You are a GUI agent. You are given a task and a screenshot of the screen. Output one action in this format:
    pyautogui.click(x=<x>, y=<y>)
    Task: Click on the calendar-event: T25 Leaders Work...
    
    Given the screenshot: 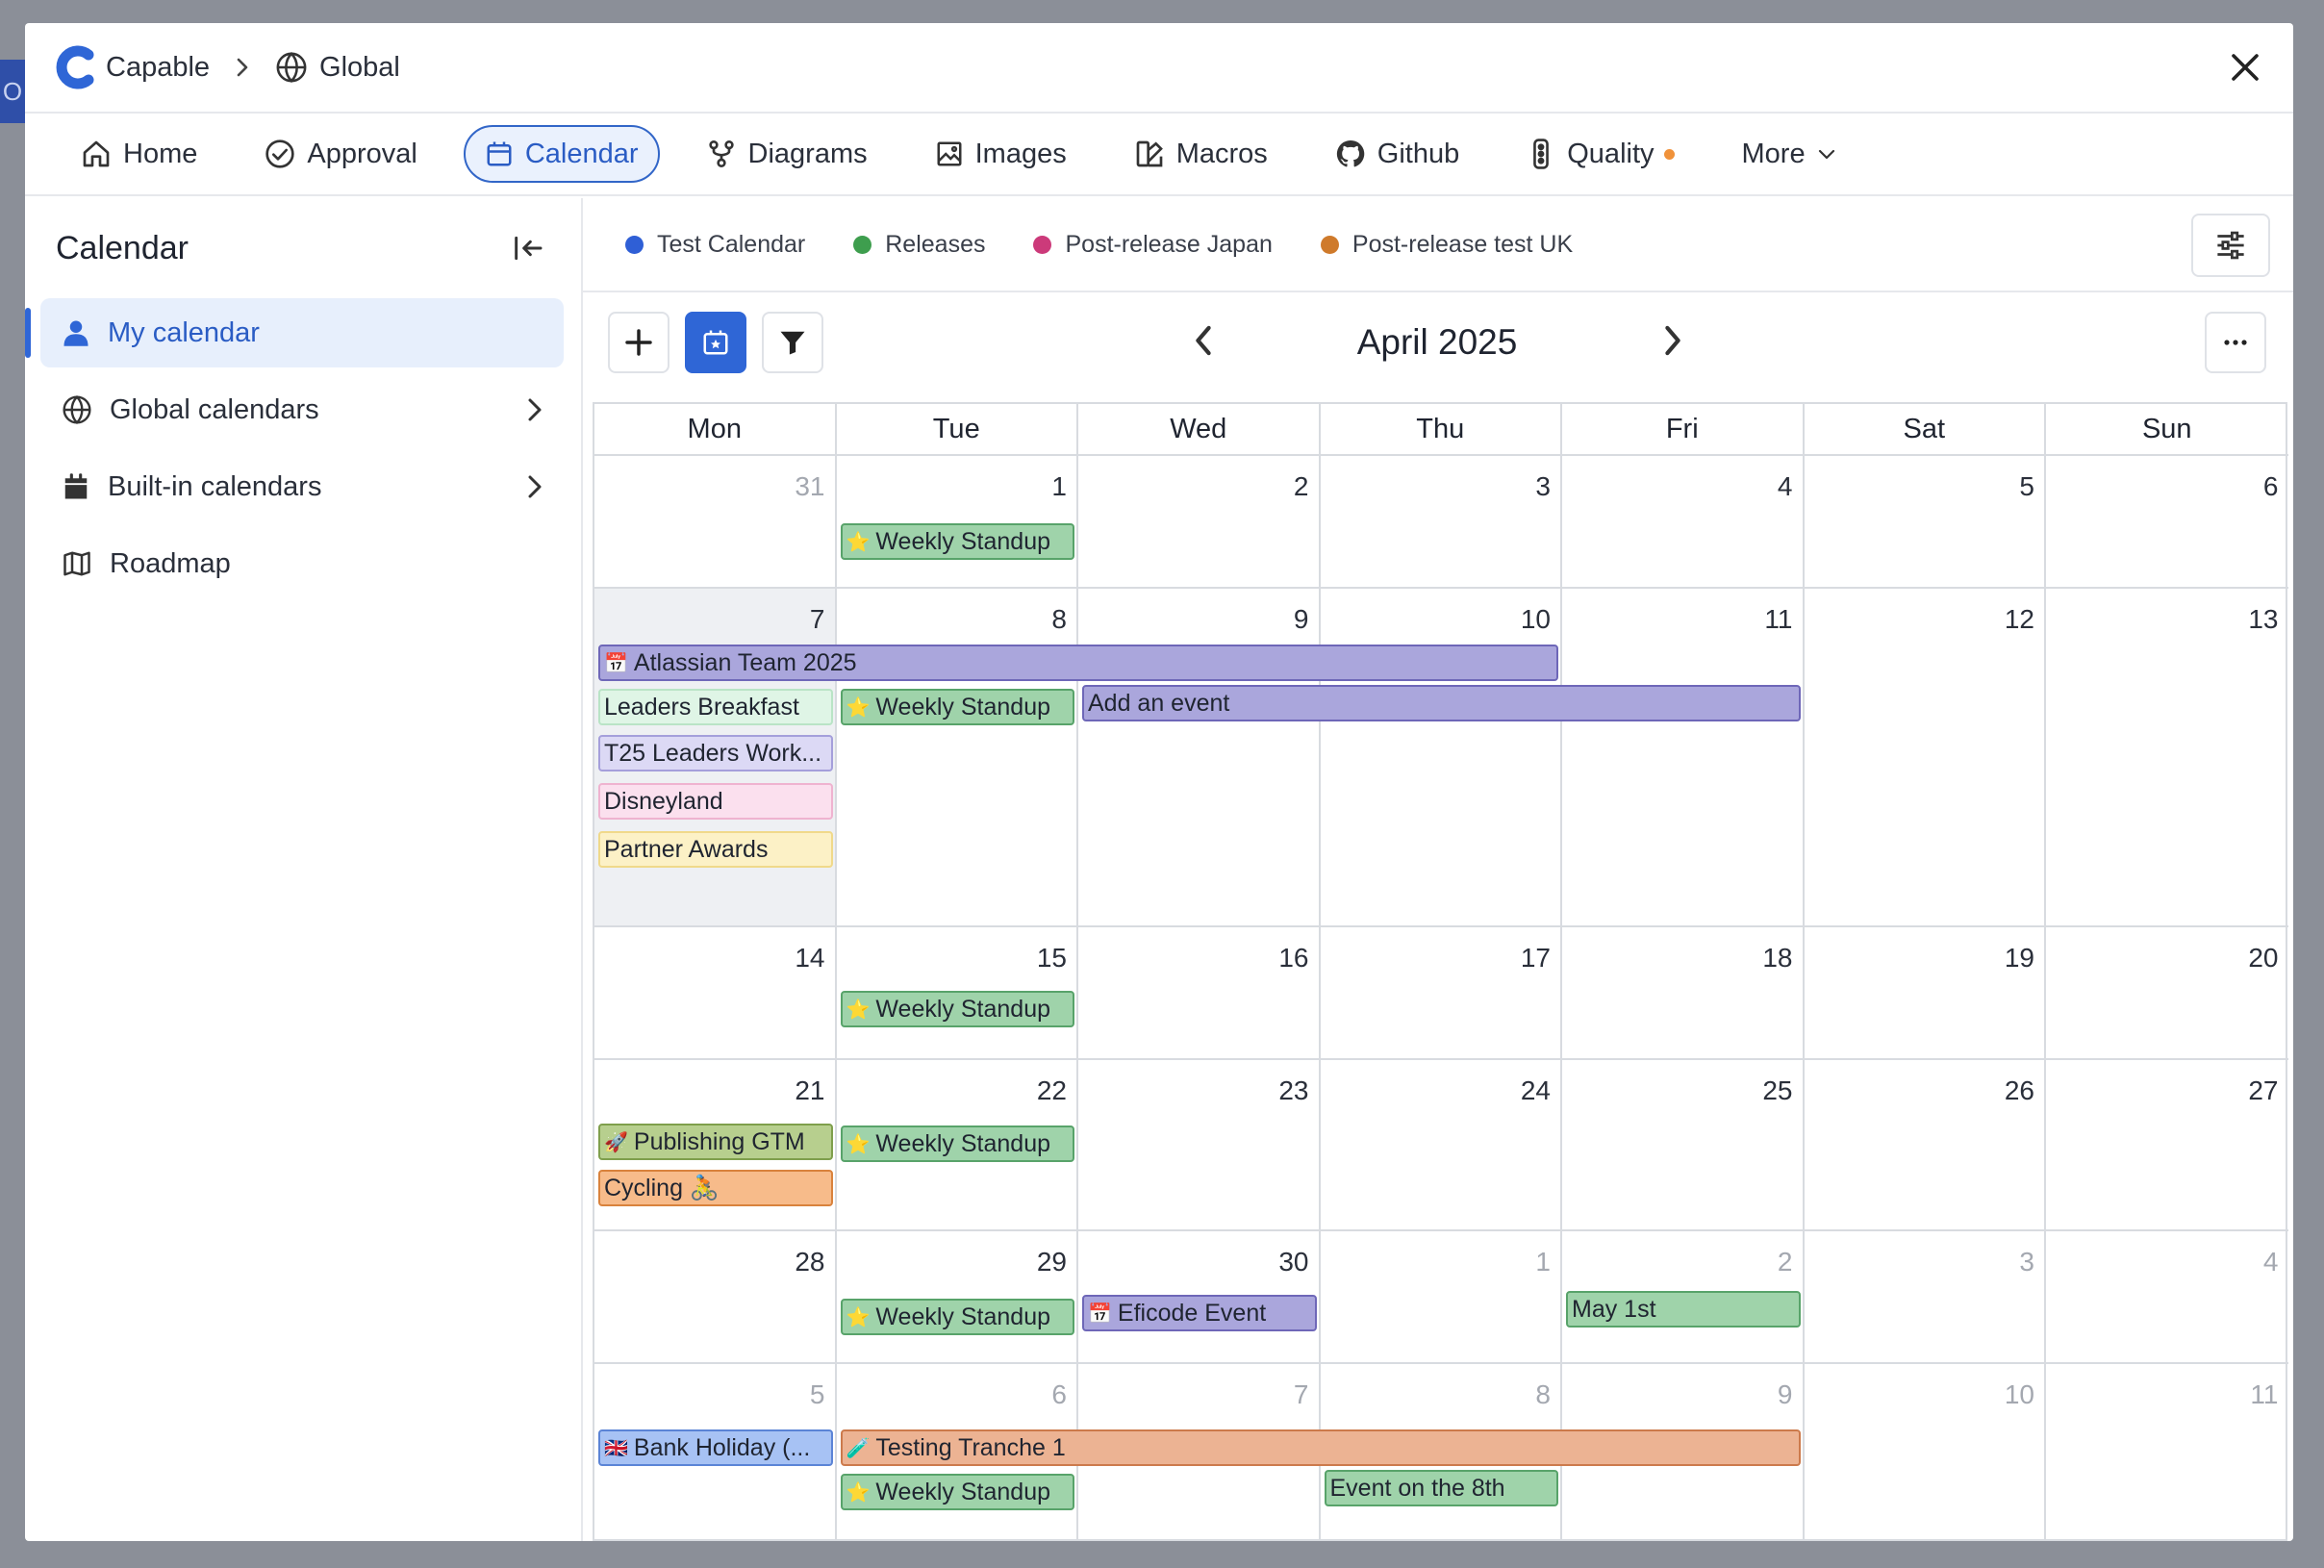 What is the action you would take?
    pyautogui.click(x=715, y=753)
    